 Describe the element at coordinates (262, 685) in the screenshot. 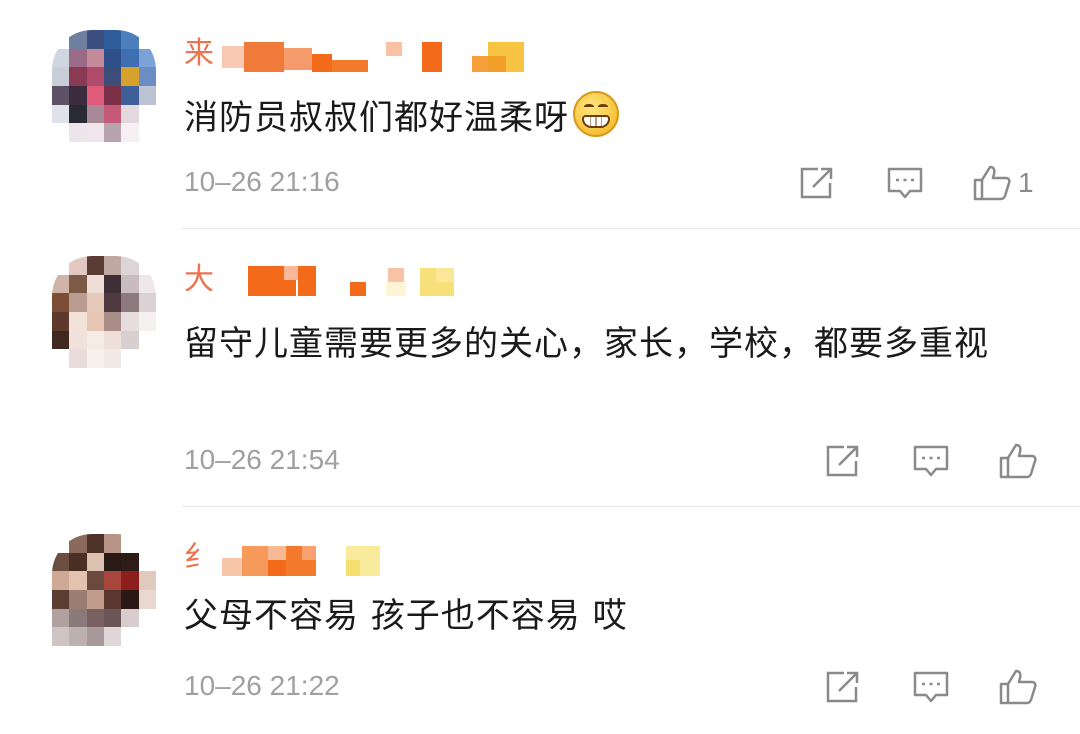

I see `comment-timestamp: 10–26 21:22` at that location.